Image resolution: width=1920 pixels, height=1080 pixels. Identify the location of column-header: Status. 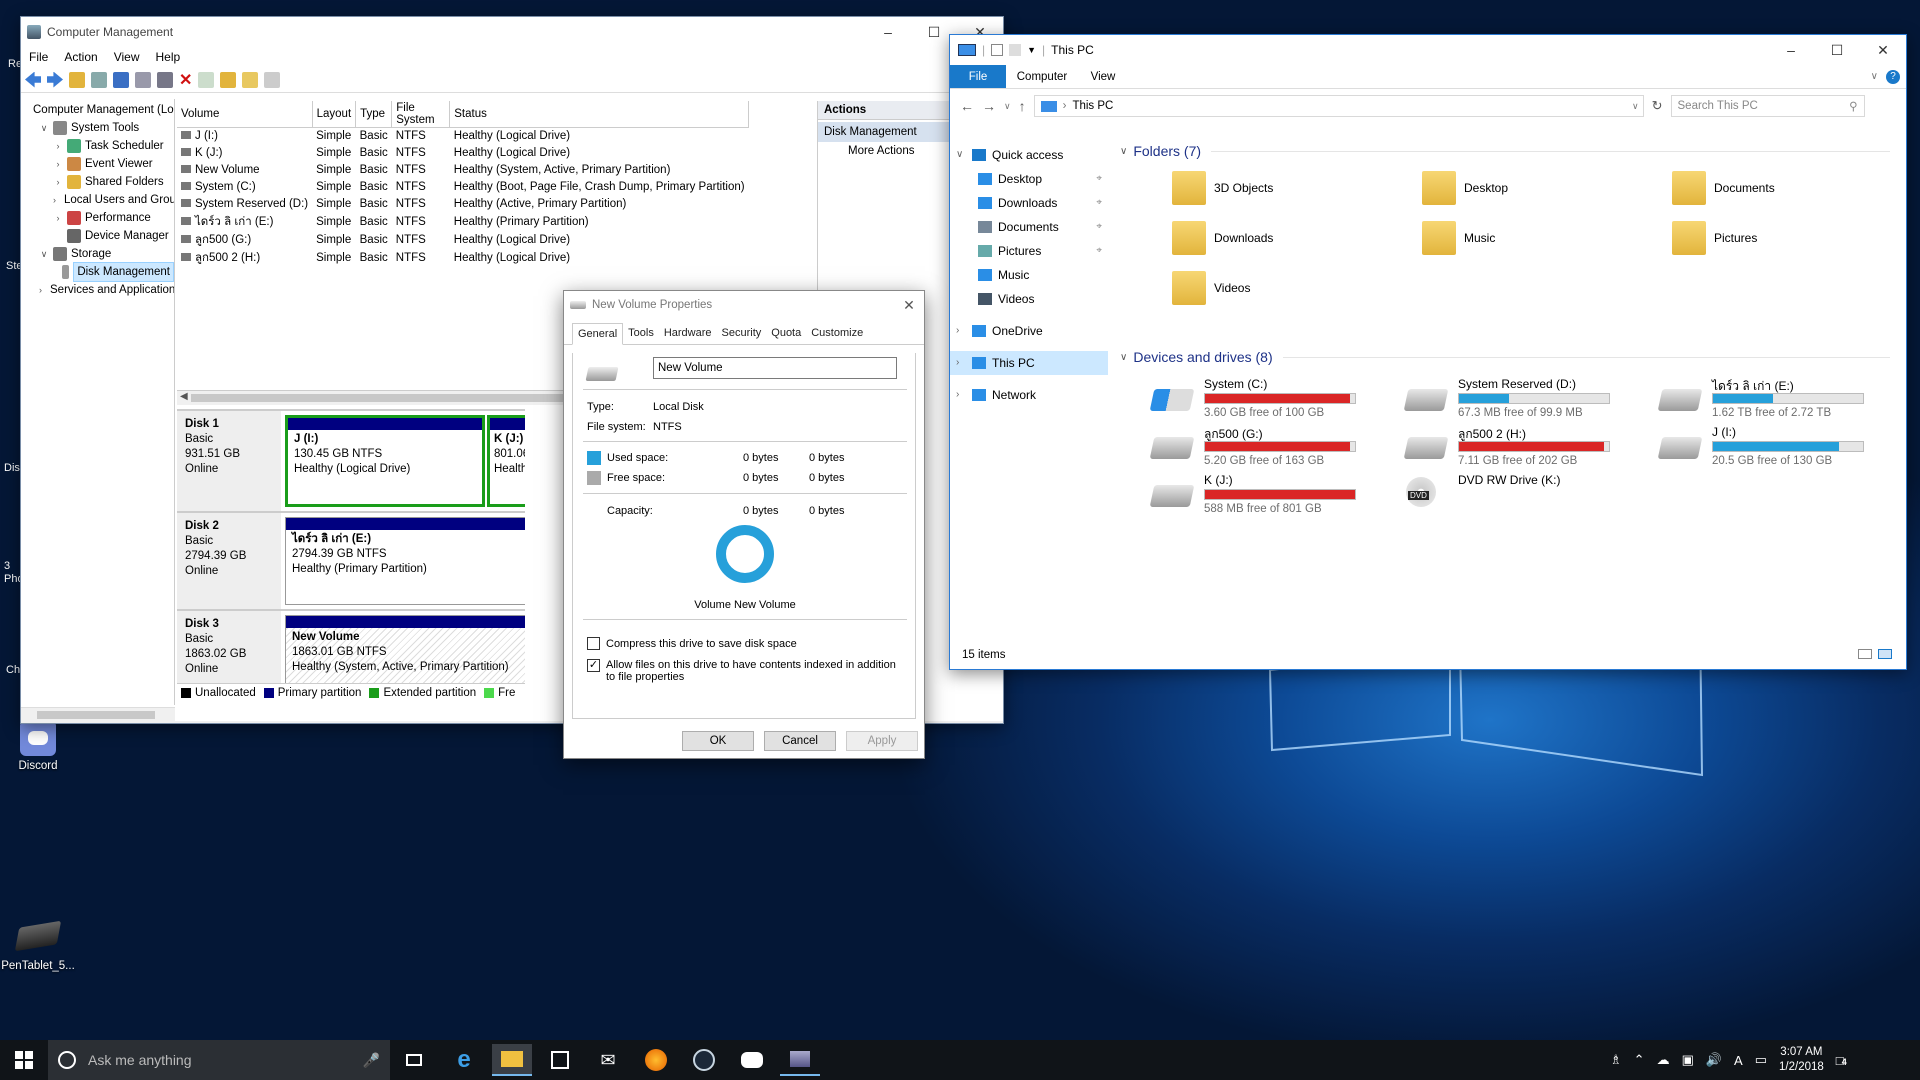
(599, 114).